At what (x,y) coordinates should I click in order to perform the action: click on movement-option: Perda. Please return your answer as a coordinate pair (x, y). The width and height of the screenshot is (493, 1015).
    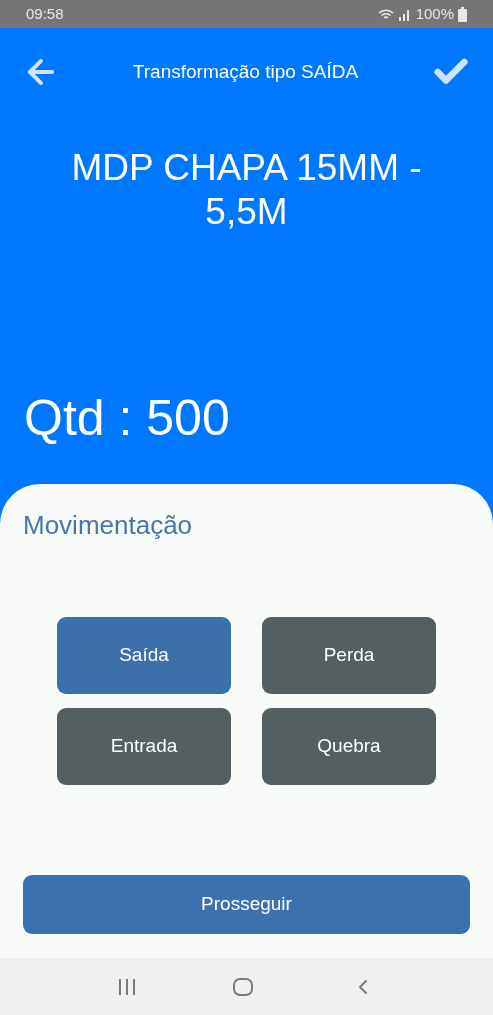
    Looking at the image, I should click on (349, 655).